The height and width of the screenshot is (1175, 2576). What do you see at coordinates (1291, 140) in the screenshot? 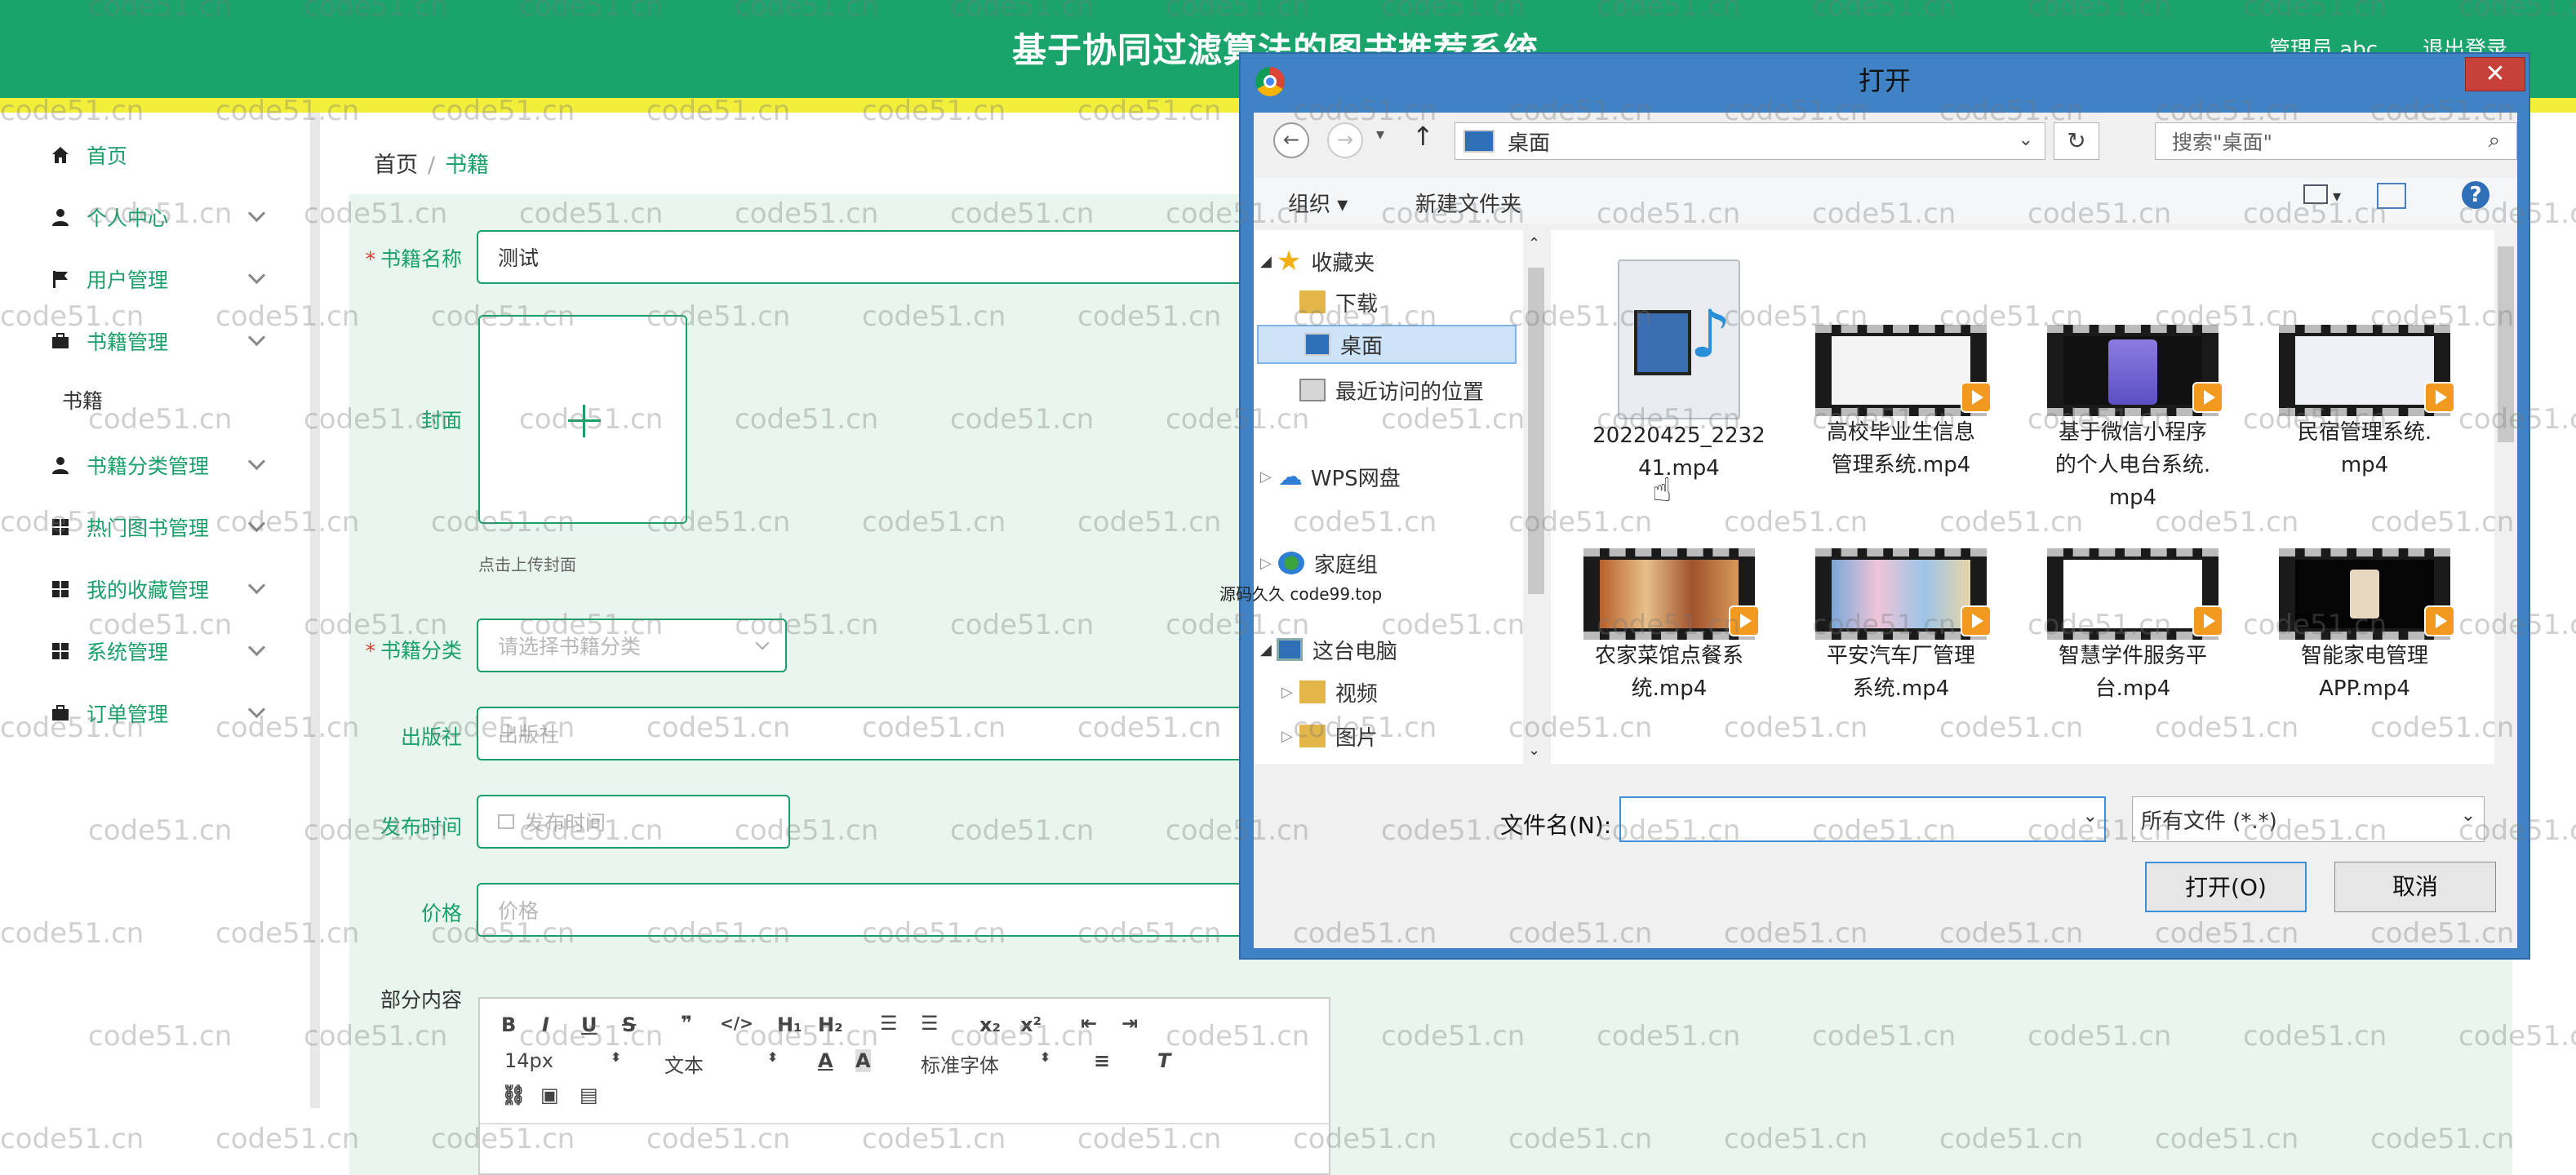
I see `back-arrow-icon: ←` at bounding box center [1291, 140].